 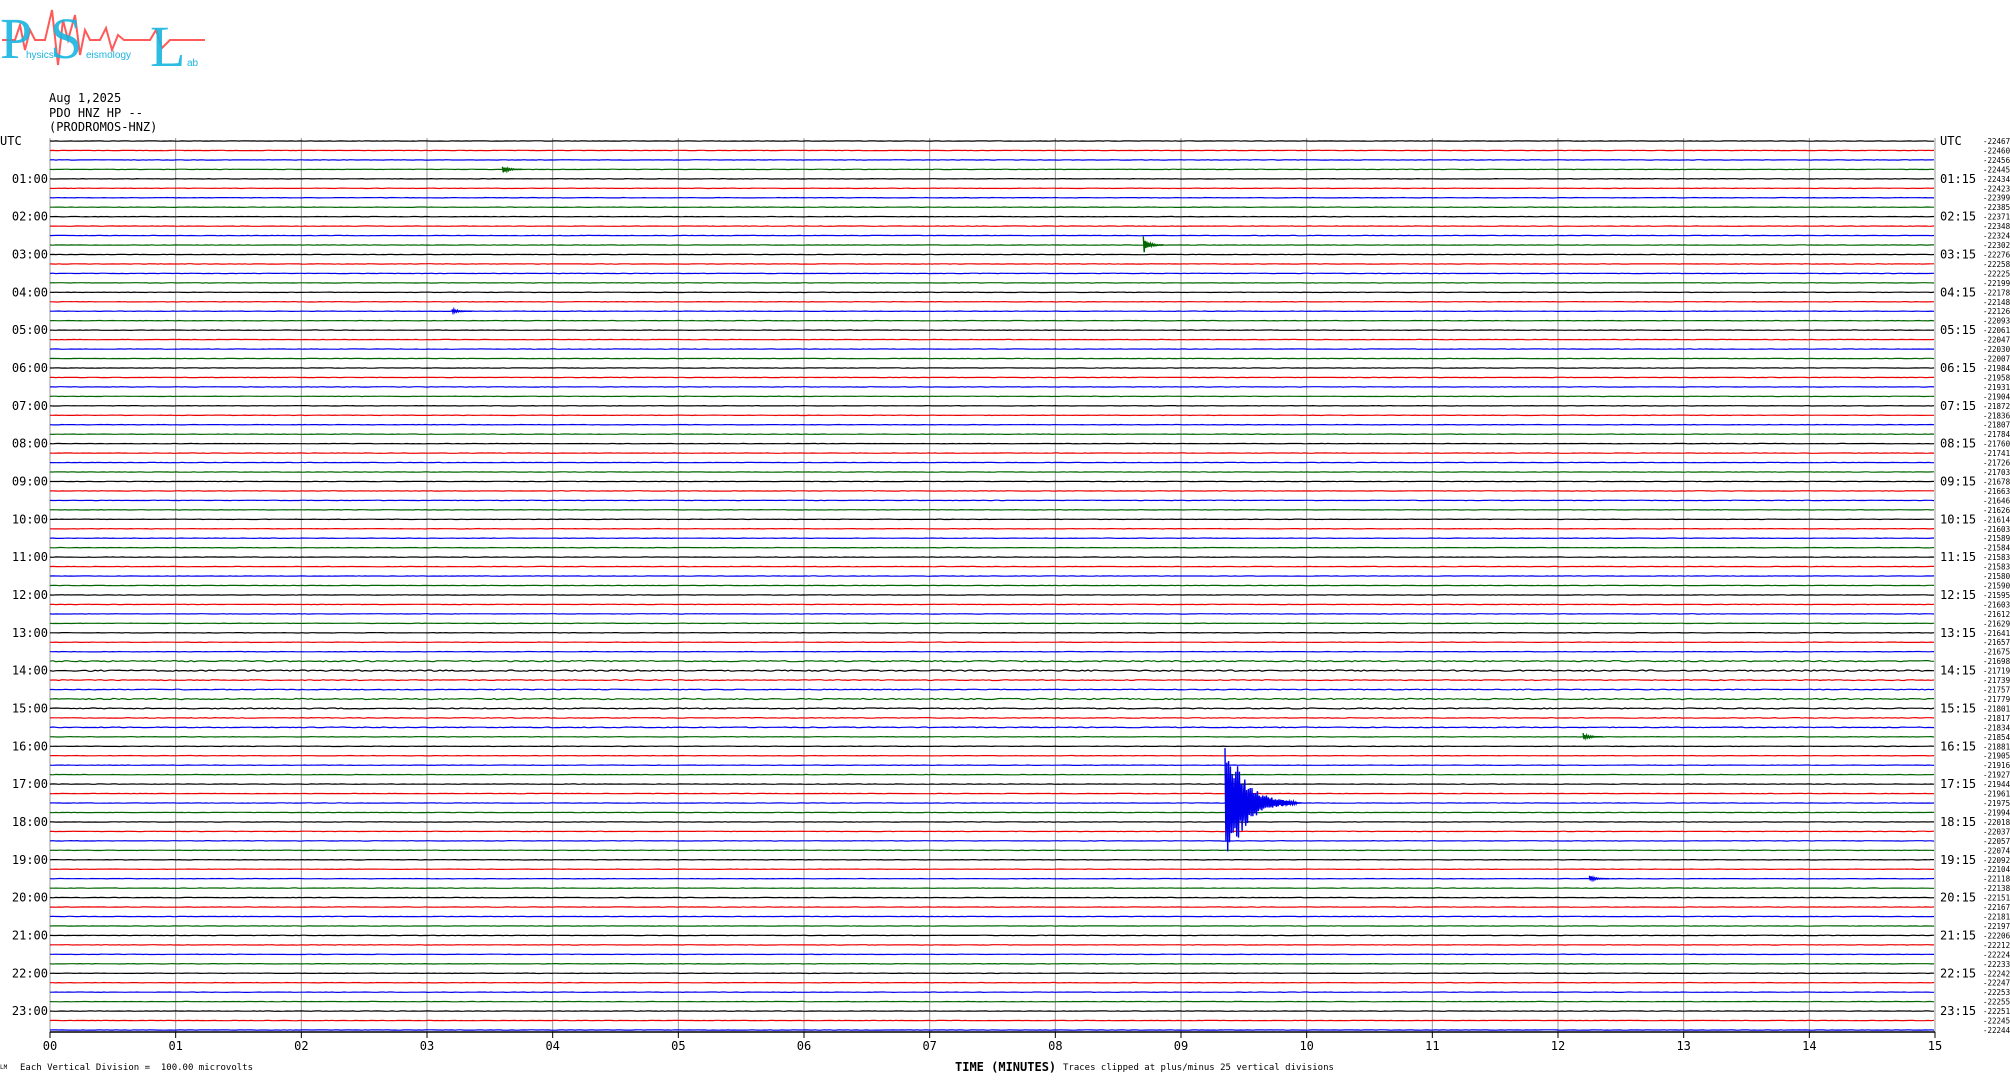 I want to click on line-offset-label: -21583, so click(x=1996, y=567).